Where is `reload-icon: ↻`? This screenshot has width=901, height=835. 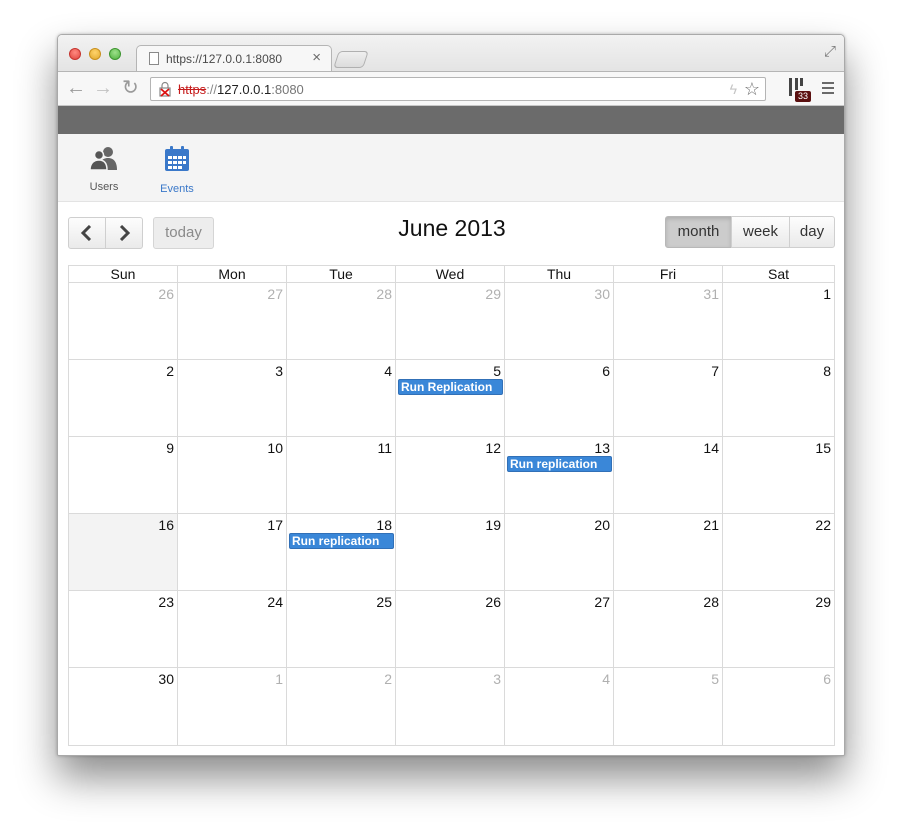
reload-icon: ↻ is located at coordinates (130, 88).